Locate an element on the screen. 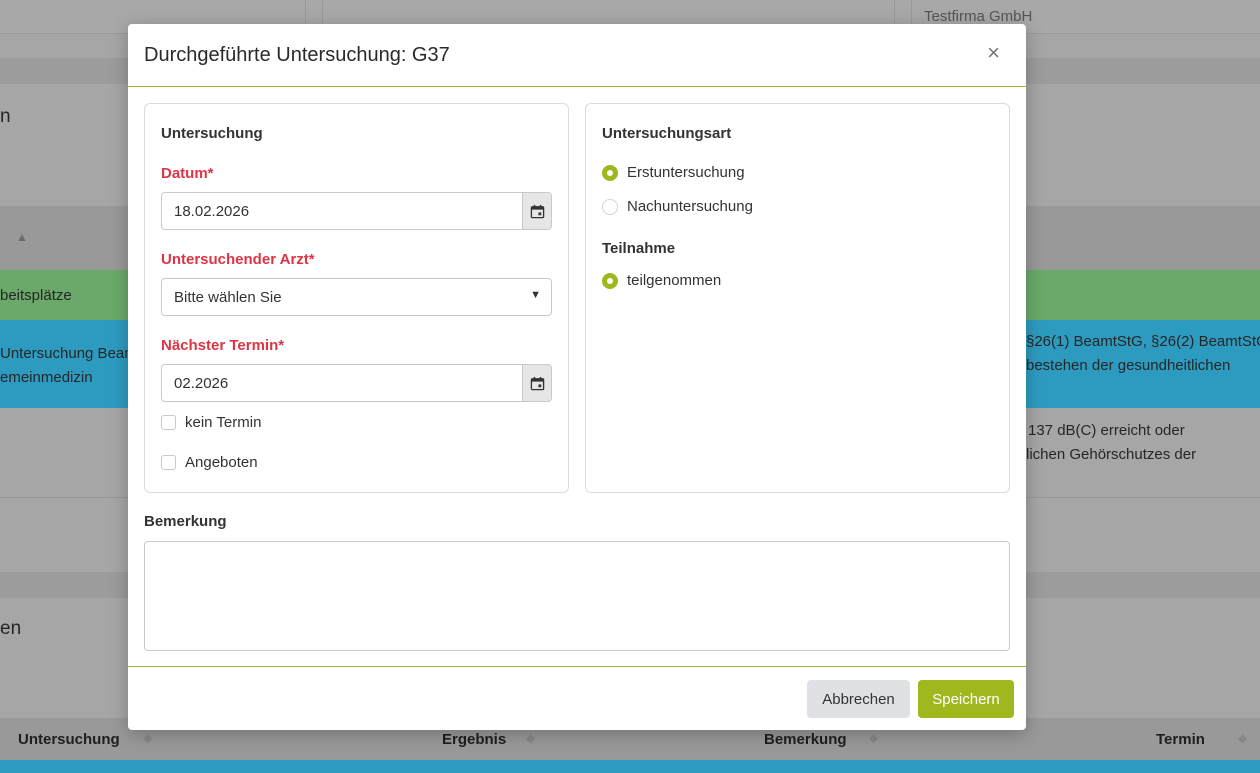 The image size is (1260, 773). kein-termin-checkbox-row: kein Termin is located at coordinates (211, 422).